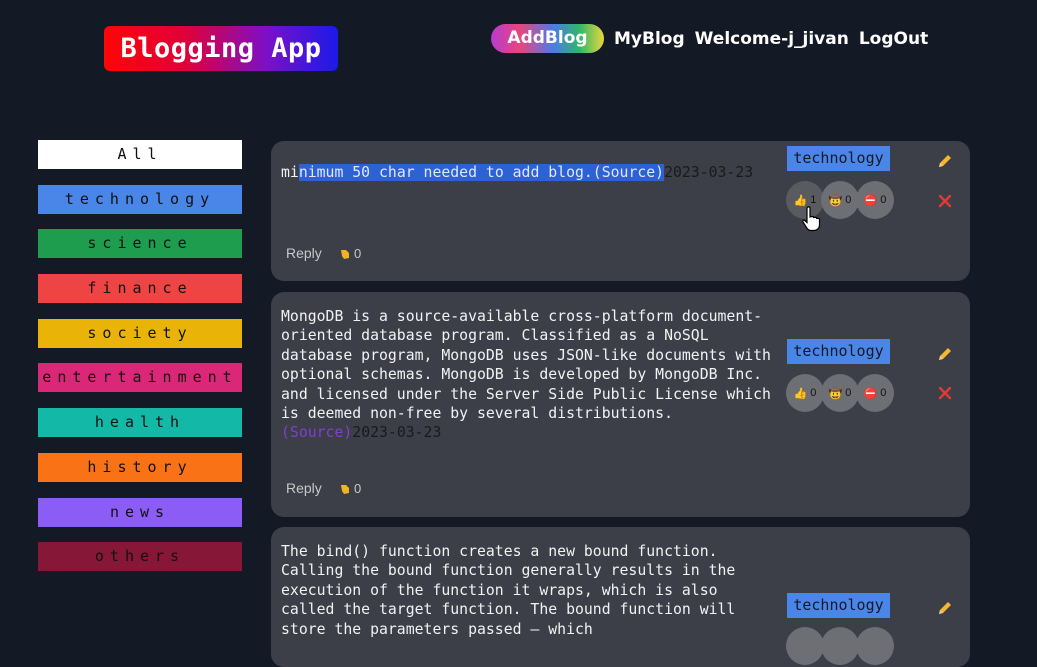  Describe the element at coordinates (637, 172) in the screenshot. I see `source-link: ource)` at that location.